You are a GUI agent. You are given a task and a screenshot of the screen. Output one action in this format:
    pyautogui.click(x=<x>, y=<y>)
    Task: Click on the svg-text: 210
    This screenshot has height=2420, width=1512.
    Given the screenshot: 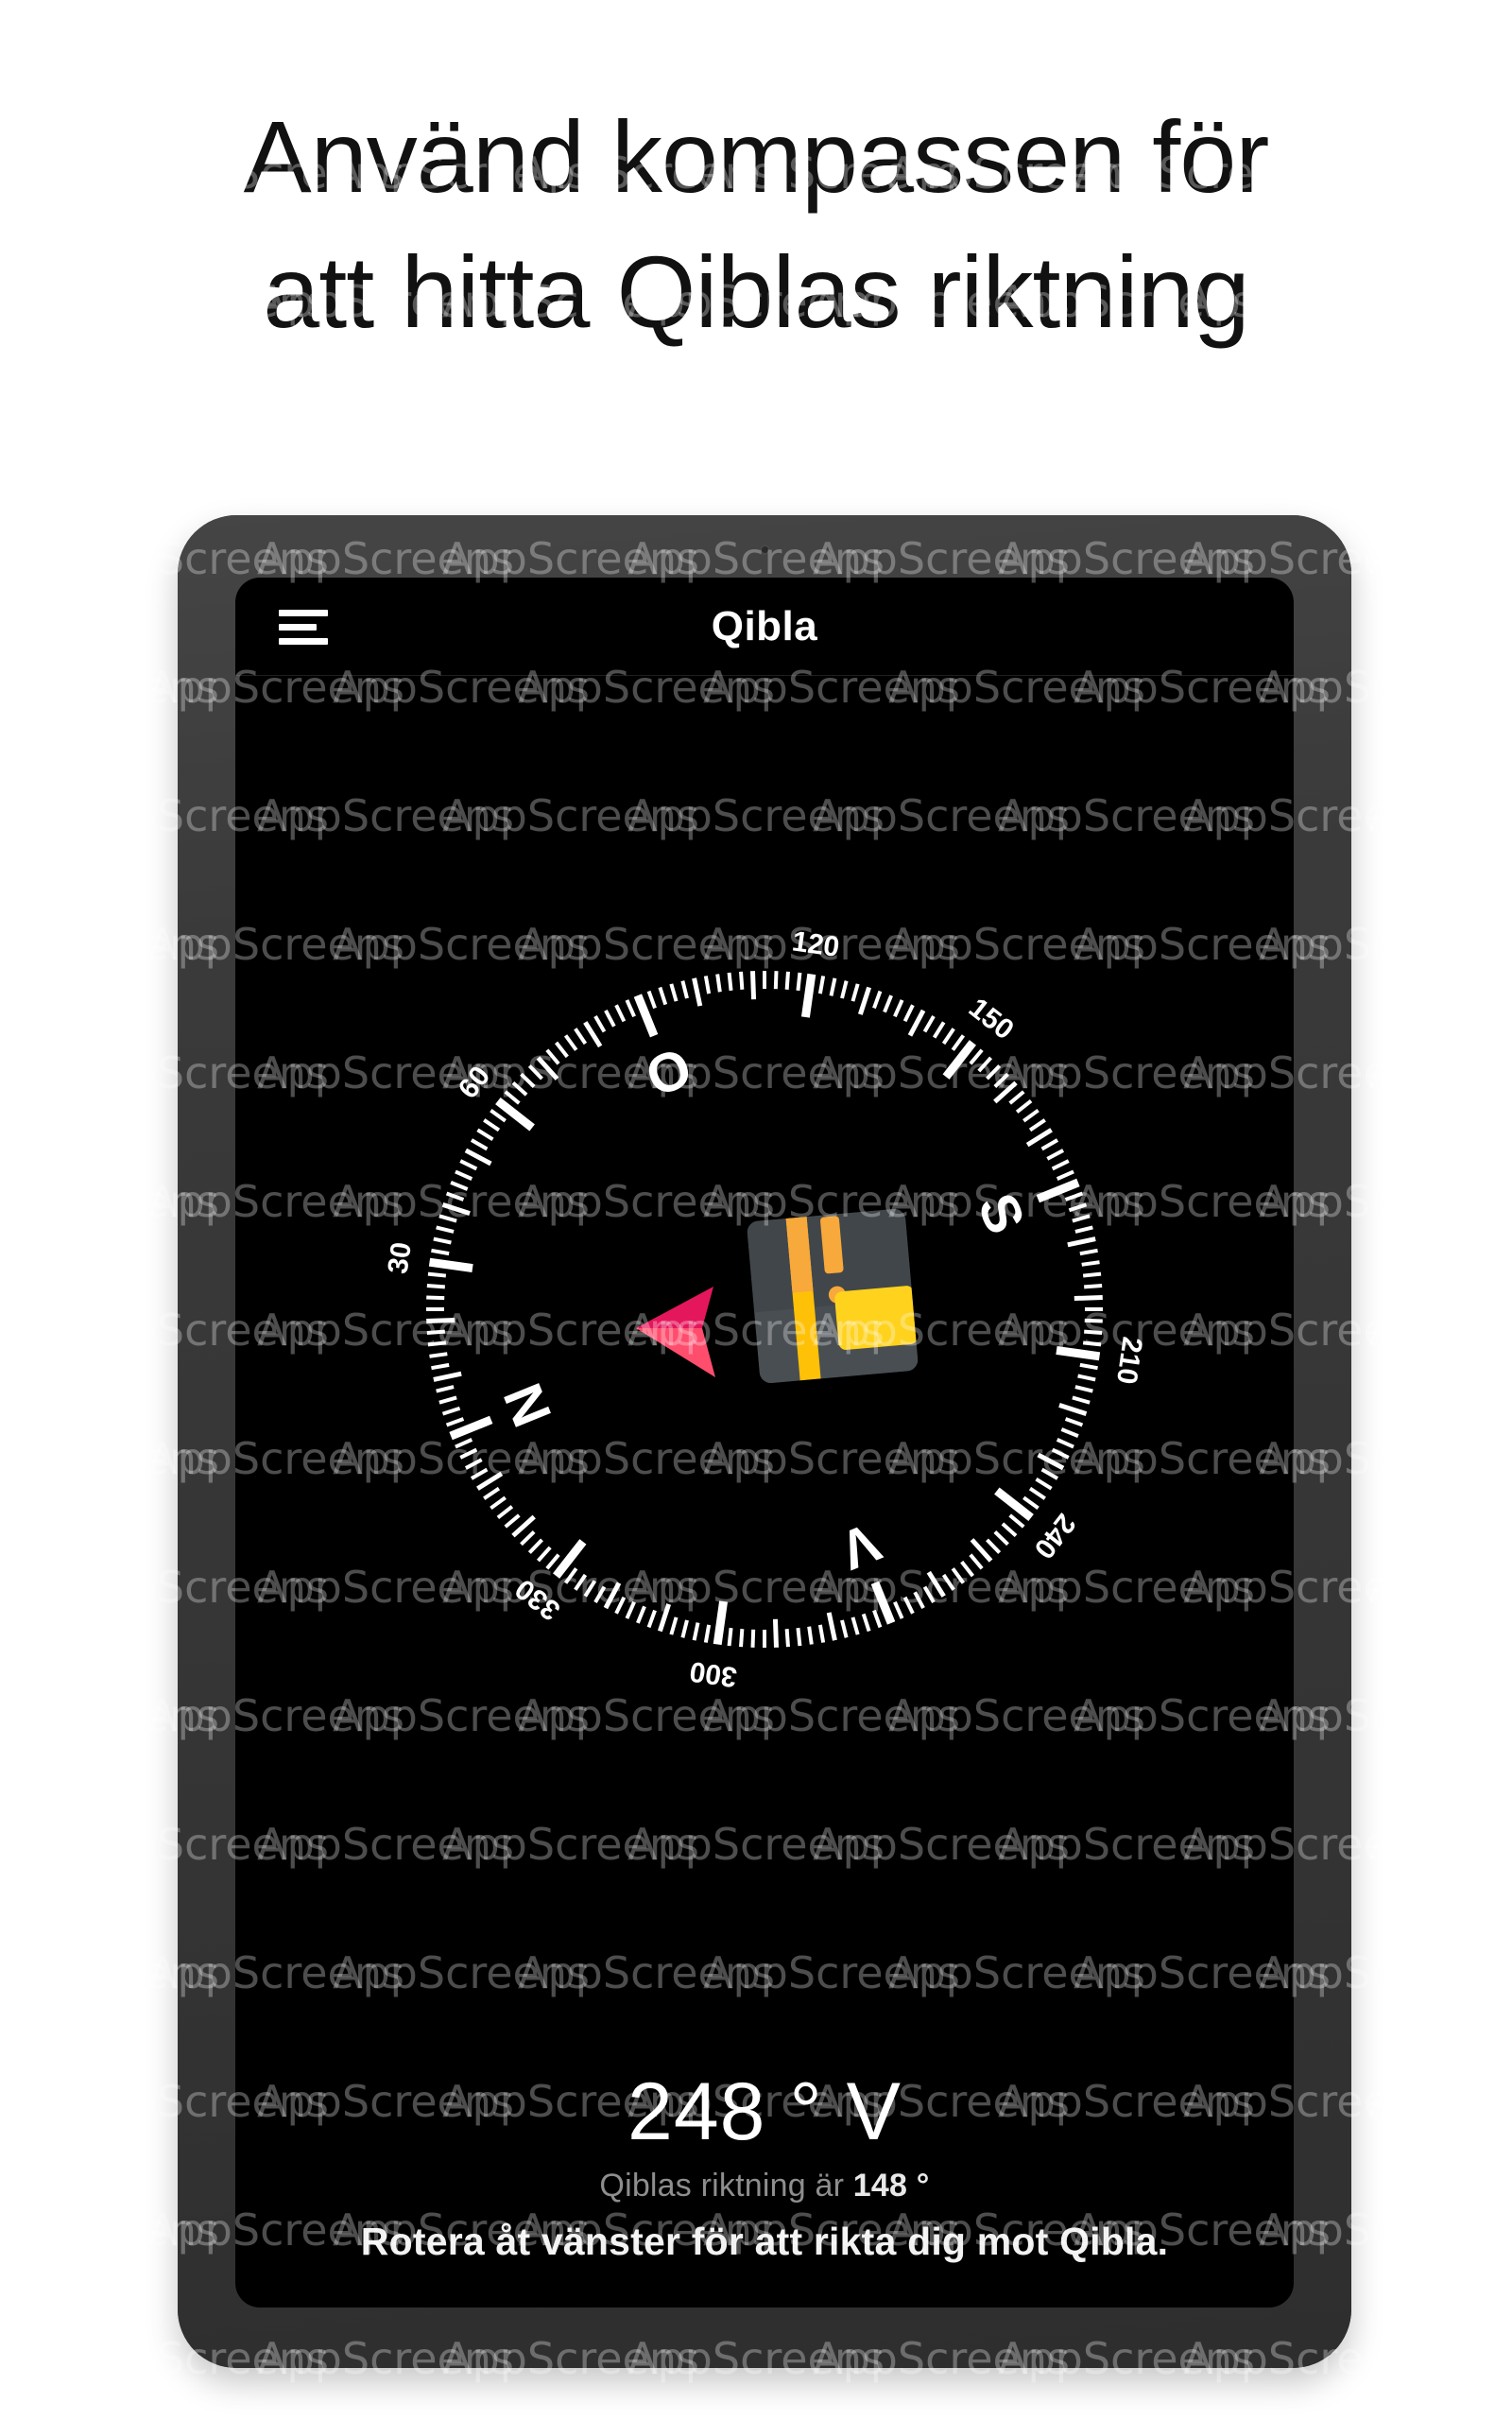 What is the action you would take?
    pyautogui.click(x=1129, y=1360)
    